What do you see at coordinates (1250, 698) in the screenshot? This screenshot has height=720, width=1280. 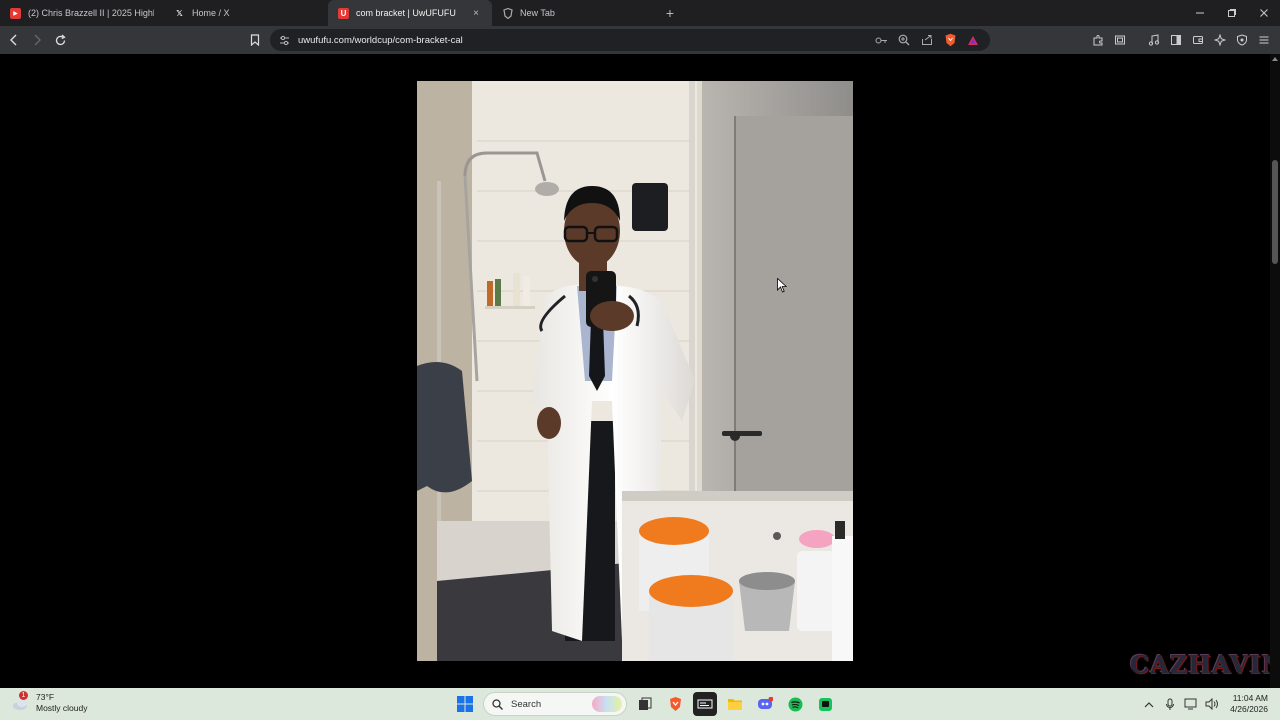 I see `clock-time: 11:04 AM` at bounding box center [1250, 698].